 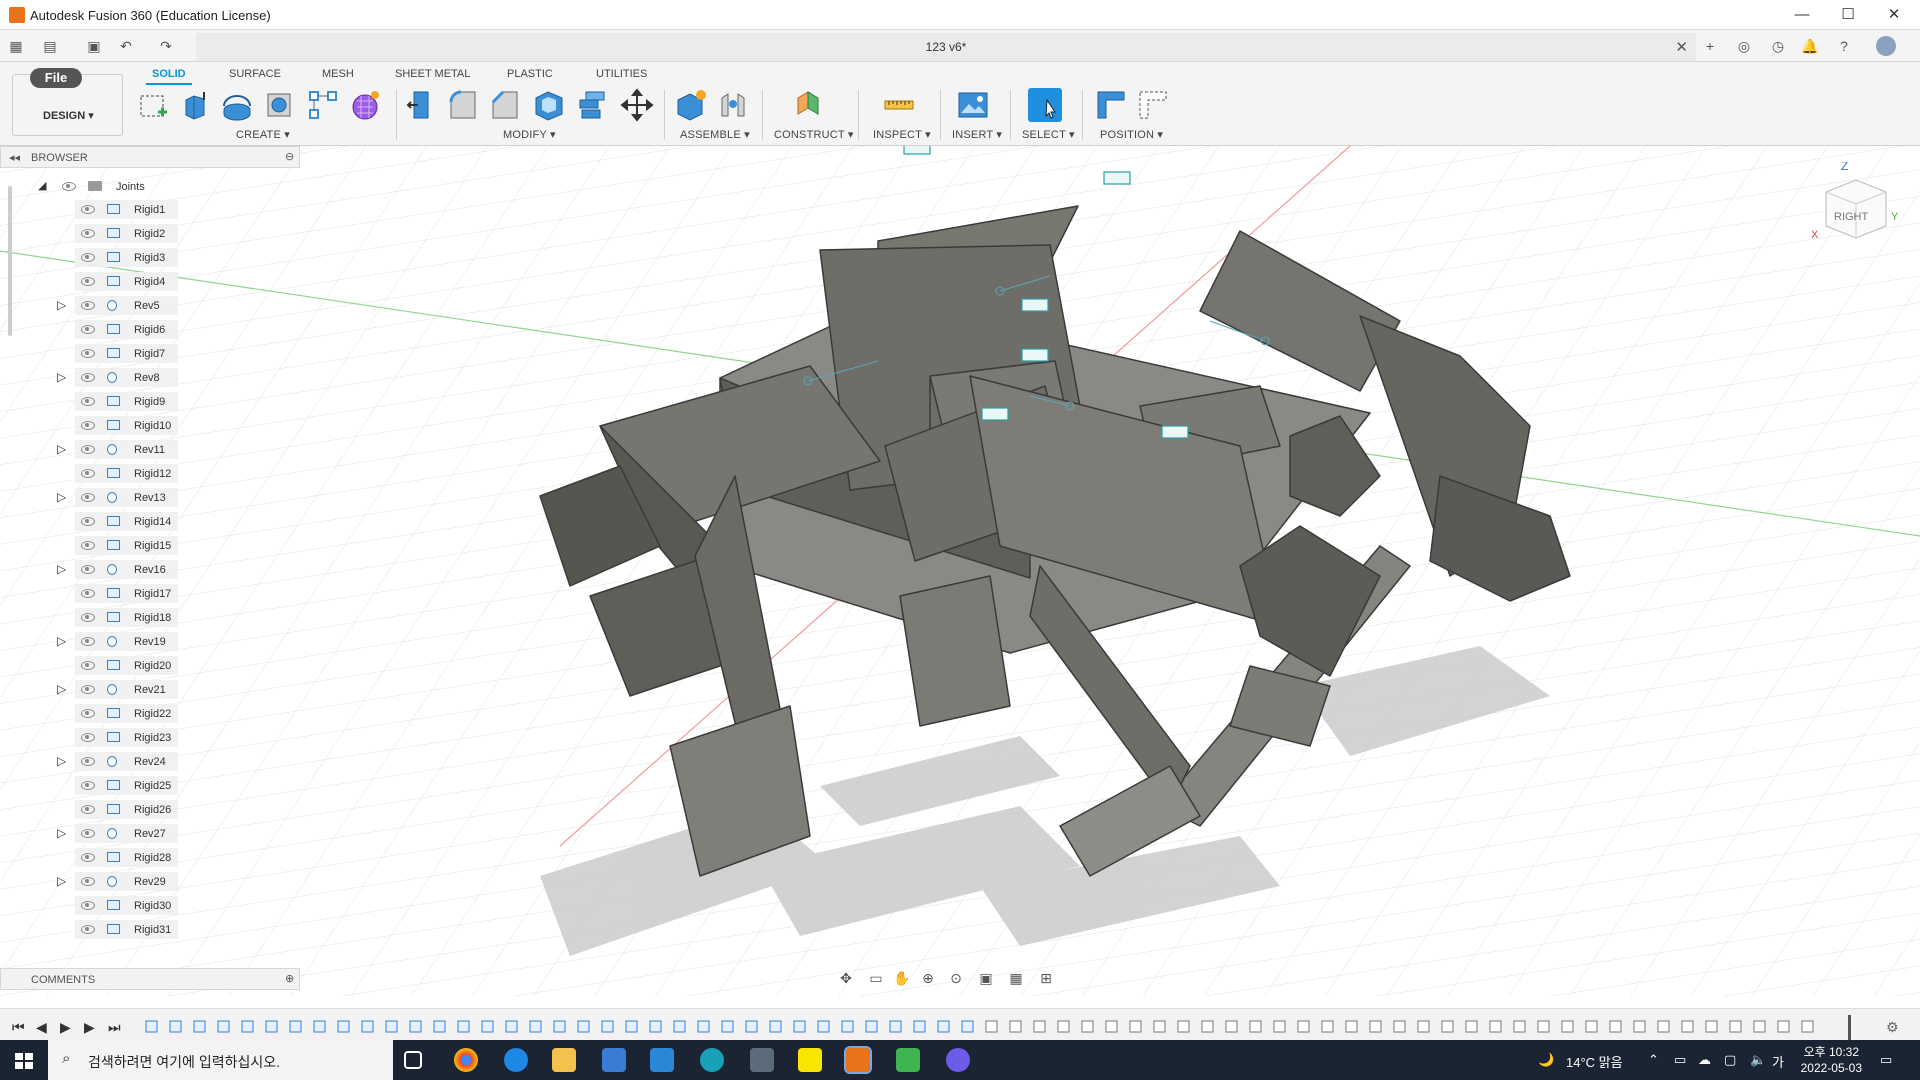 I want to click on tray-expand-icon: ⌃, so click(x=1653, y=1060).